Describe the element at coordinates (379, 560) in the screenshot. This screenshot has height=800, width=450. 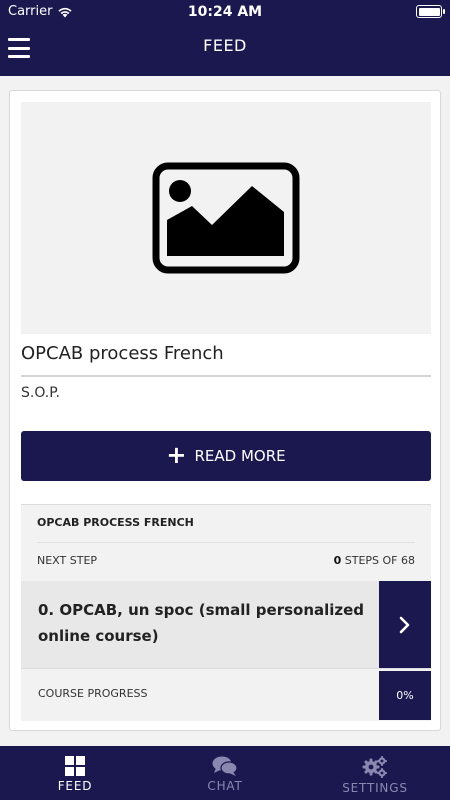
I see `steps-suffix: STEPS OF 68` at that location.